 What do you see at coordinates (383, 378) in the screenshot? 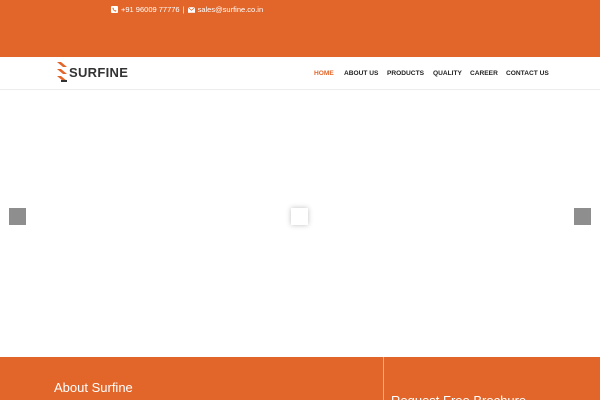
I see `footer-divider` at bounding box center [383, 378].